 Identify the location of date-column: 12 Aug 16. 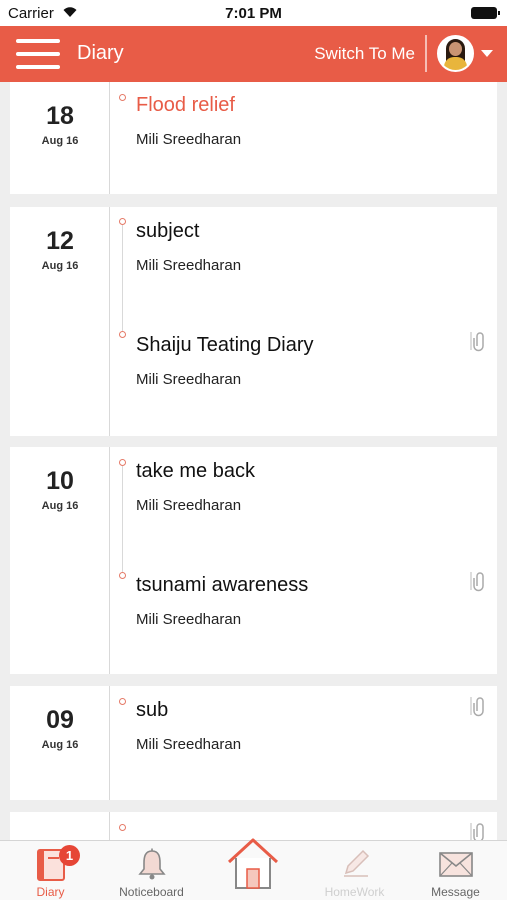
(60, 249).